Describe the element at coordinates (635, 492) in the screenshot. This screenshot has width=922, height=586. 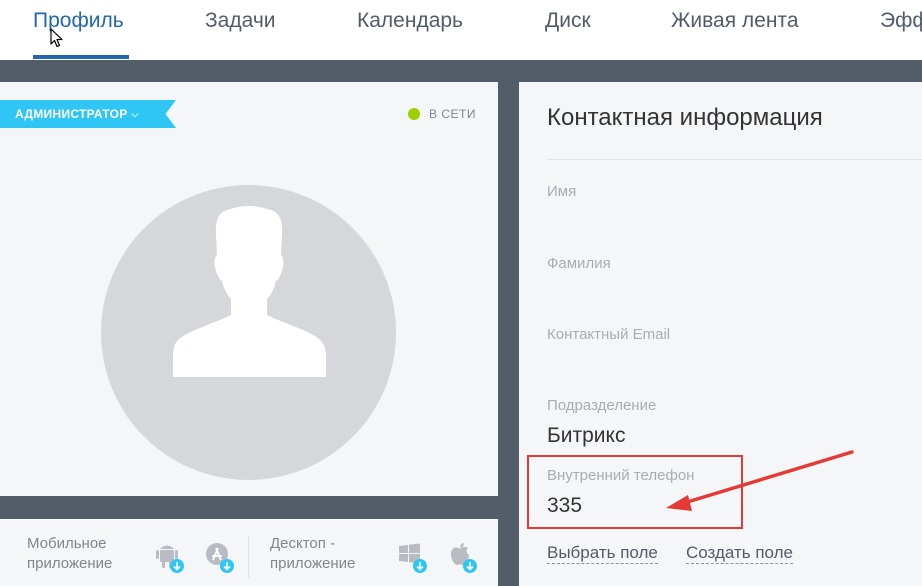
I see `annotation-highlight-box` at that location.